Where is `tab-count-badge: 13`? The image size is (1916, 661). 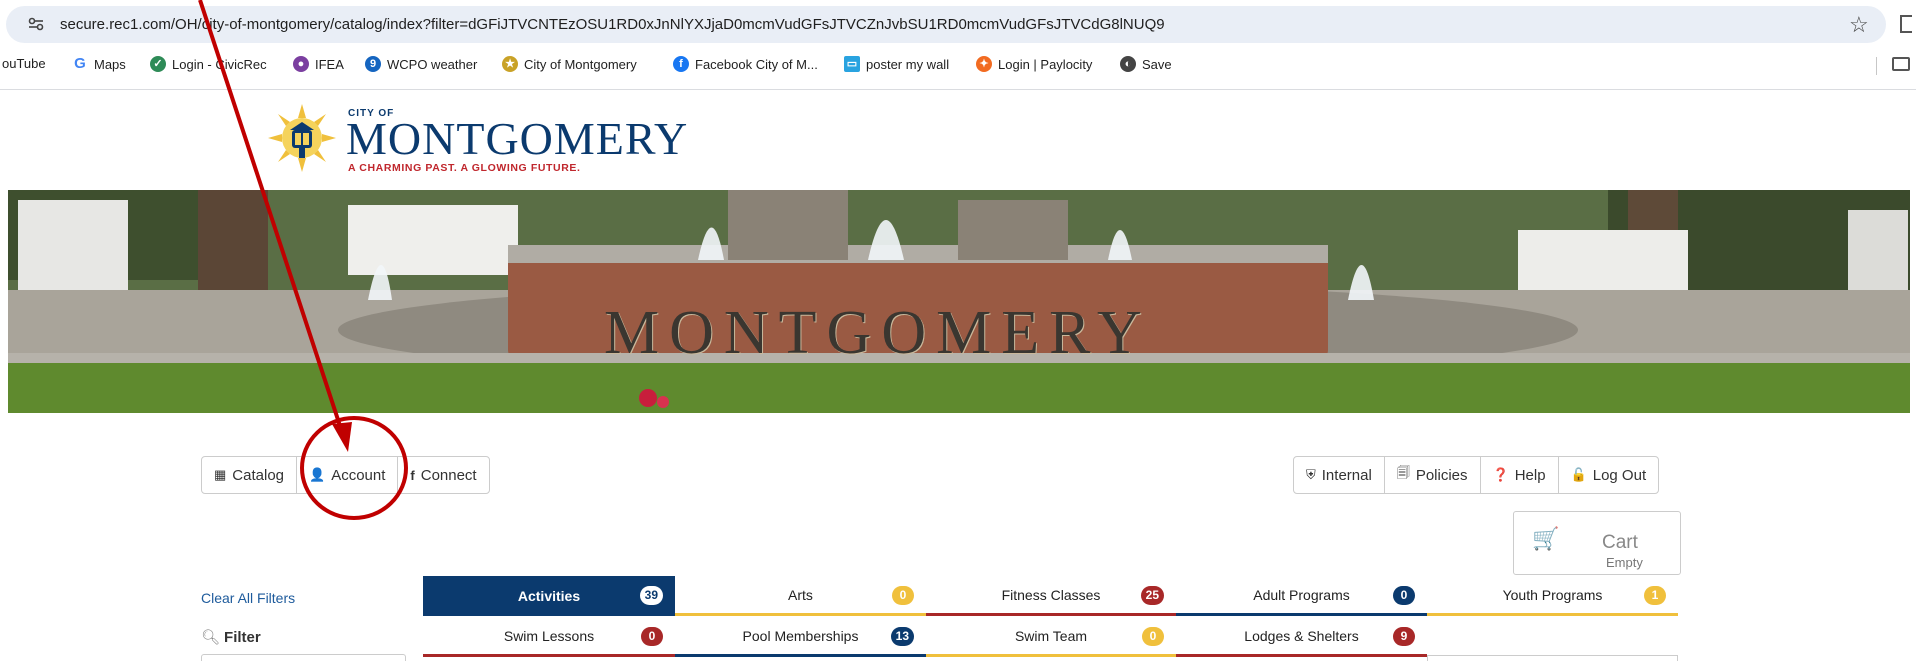
tab-count-badge: 13 is located at coordinates (902, 636).